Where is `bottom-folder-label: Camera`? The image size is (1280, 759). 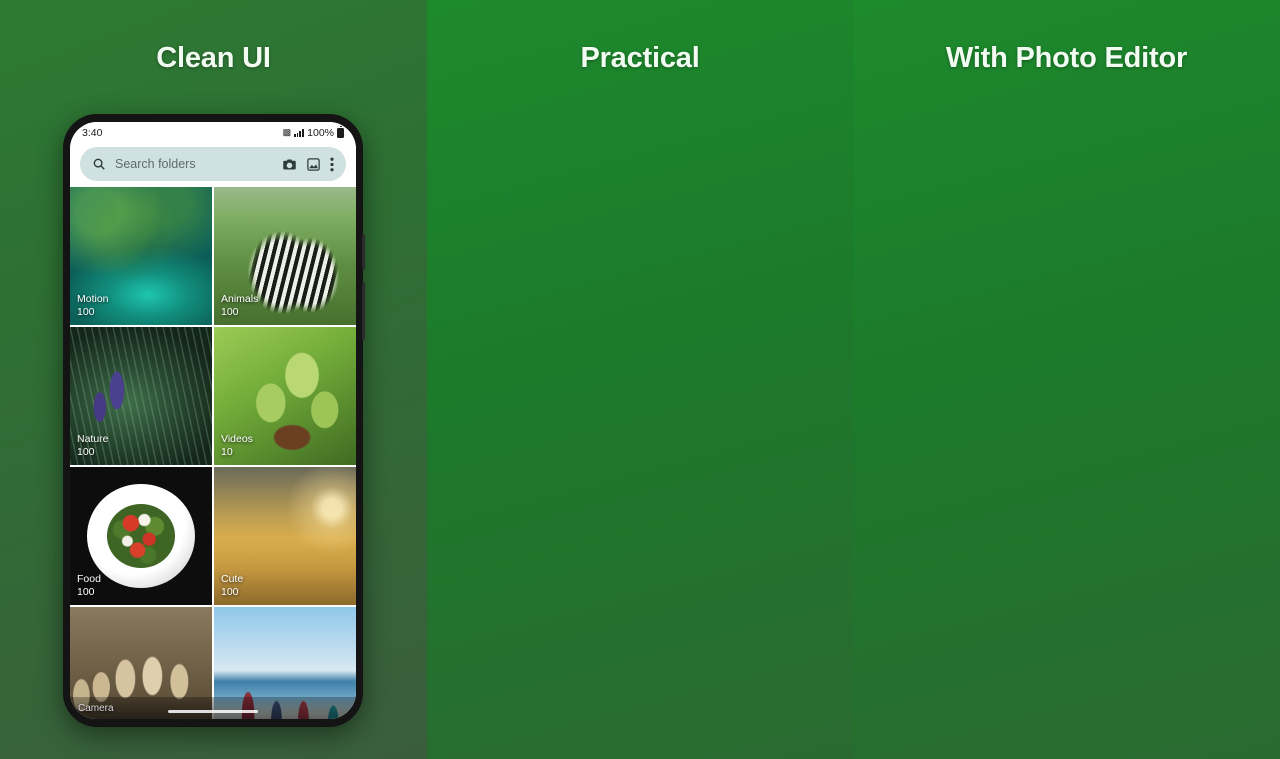 bottom-folder-label: Camera is located at coordinates (96, 708).